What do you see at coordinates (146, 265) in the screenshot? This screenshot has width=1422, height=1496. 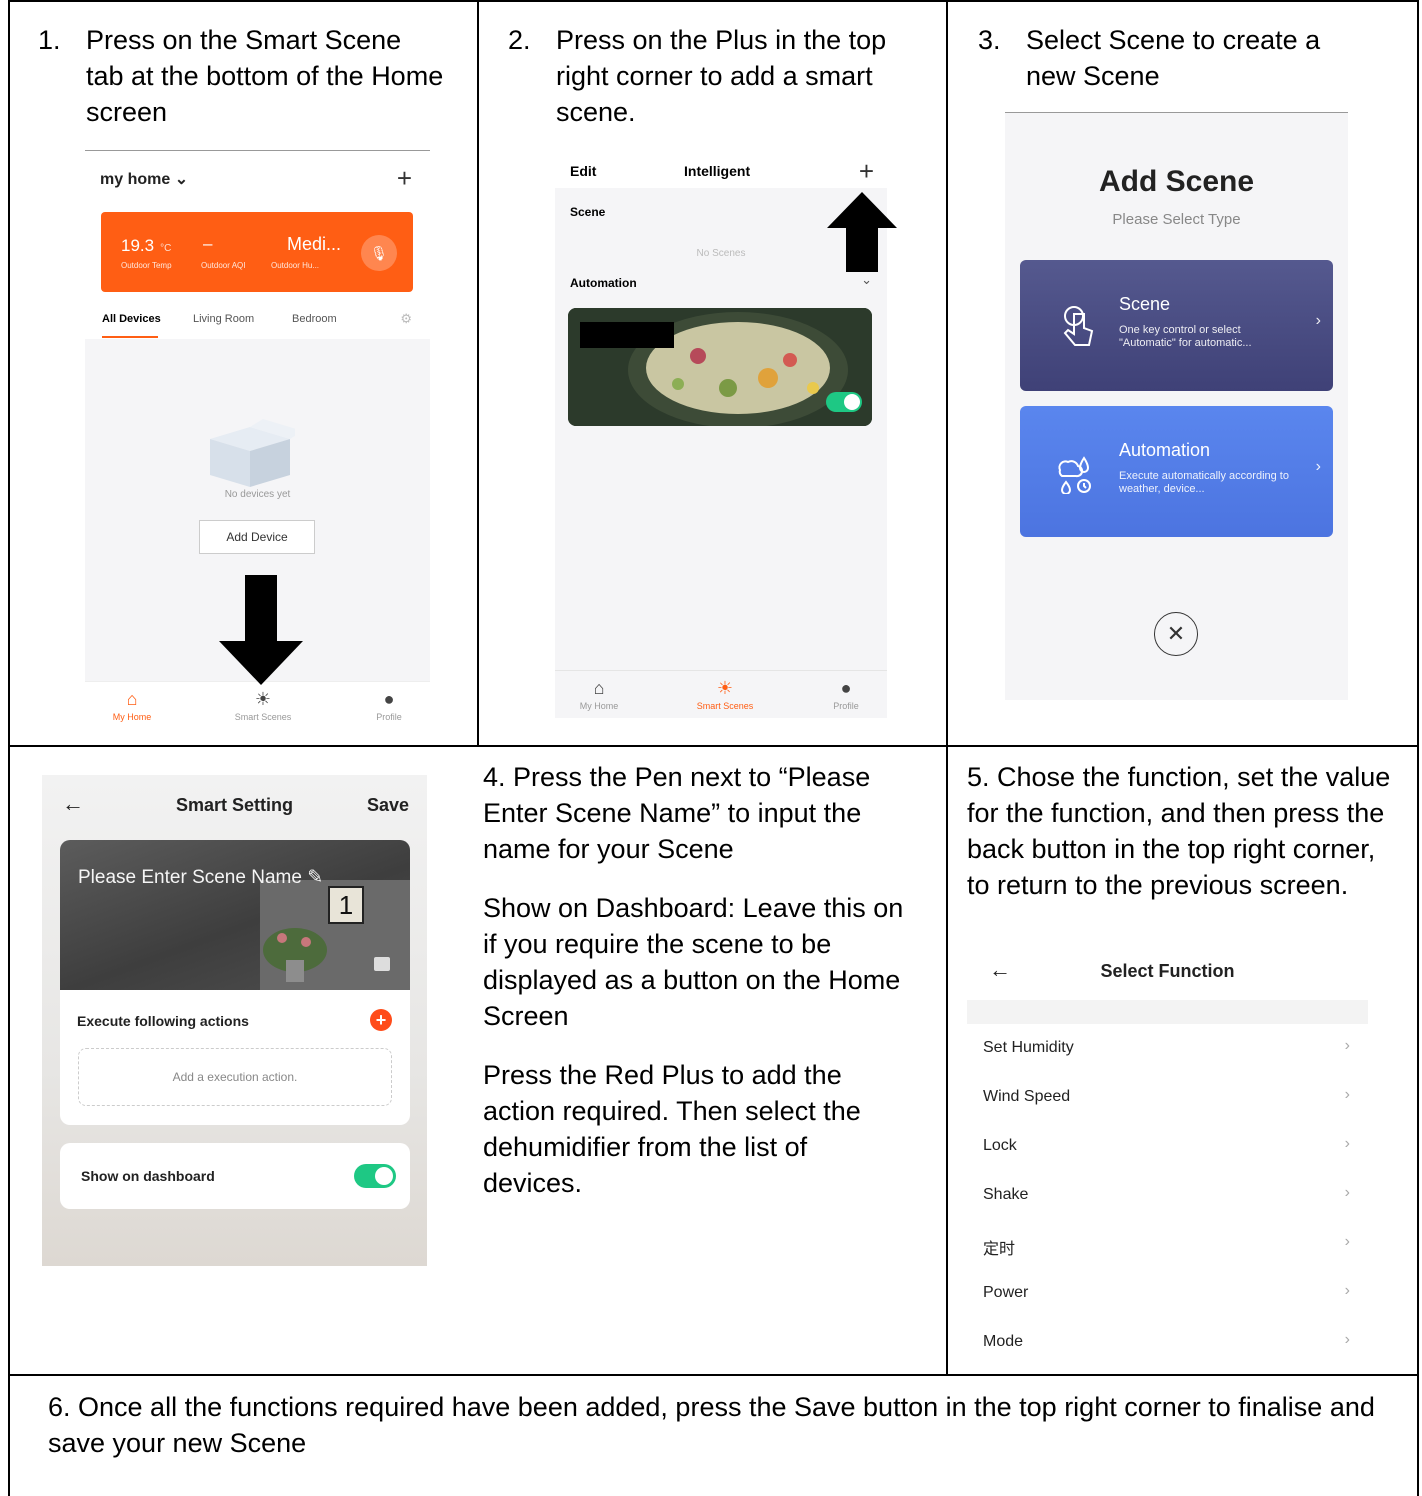 I see `outdoor-temp-label: Outdoor Temp` at bounding box center [146, 265].